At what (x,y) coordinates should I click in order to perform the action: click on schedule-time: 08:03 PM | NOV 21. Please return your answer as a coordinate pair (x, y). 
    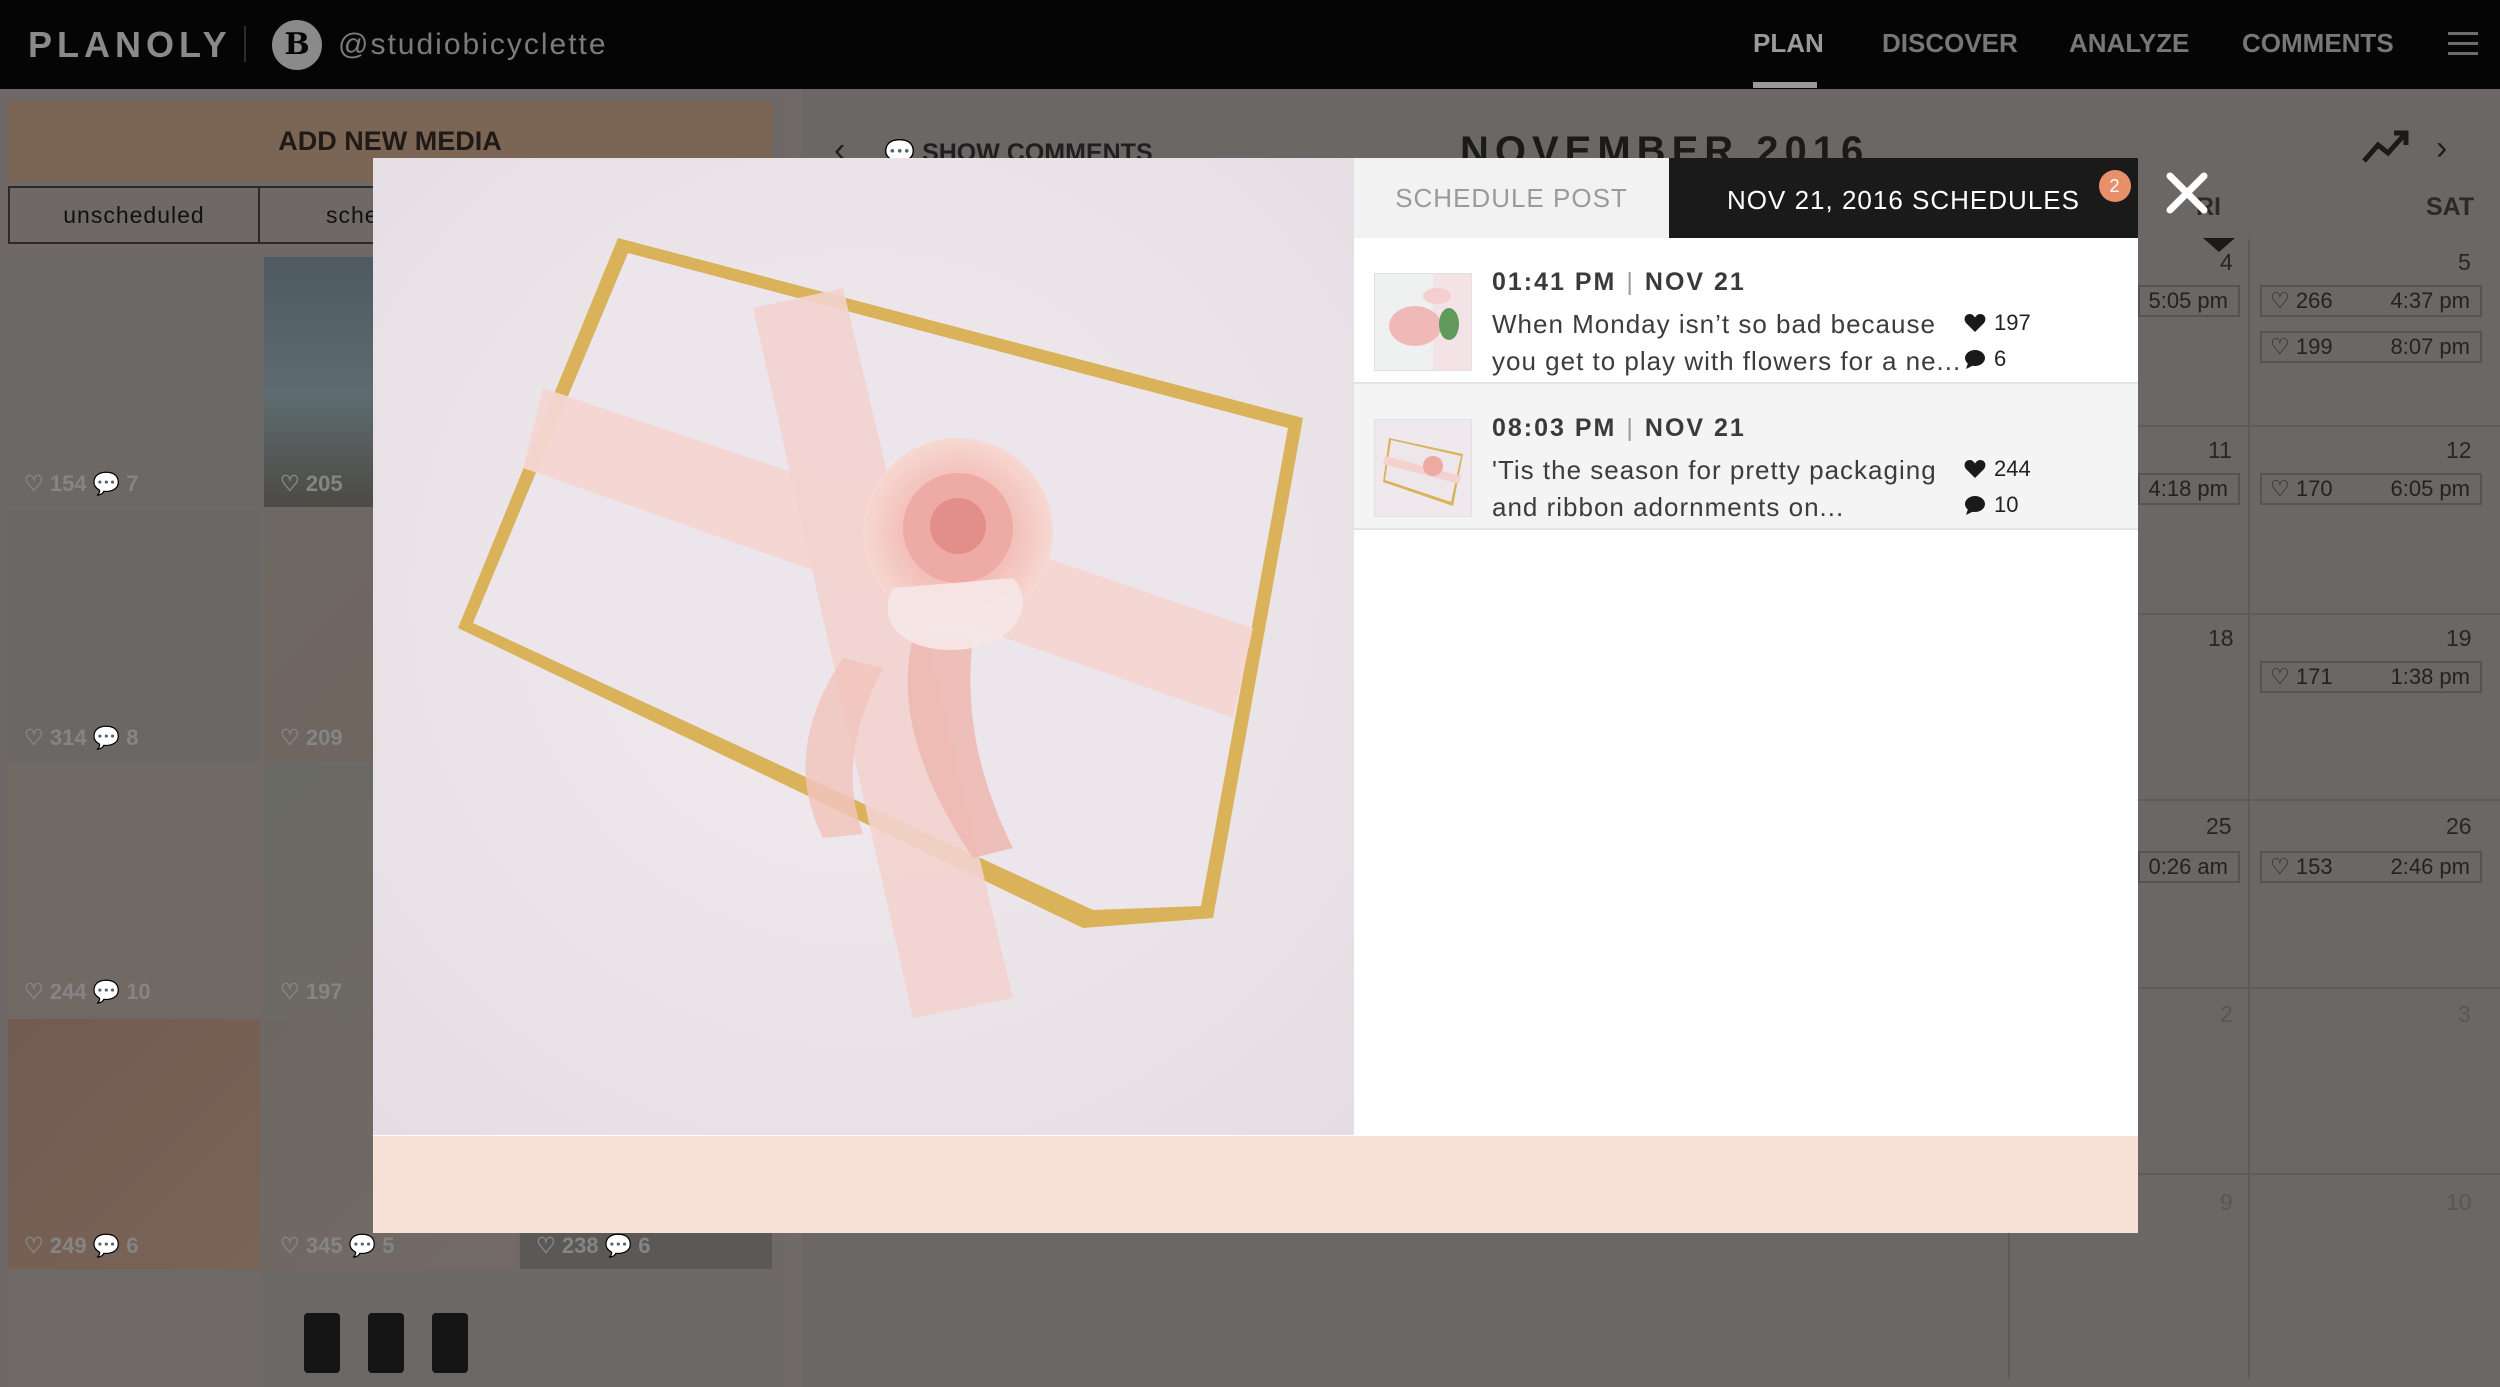
    Looking at the image, I should click on (1619, 428).